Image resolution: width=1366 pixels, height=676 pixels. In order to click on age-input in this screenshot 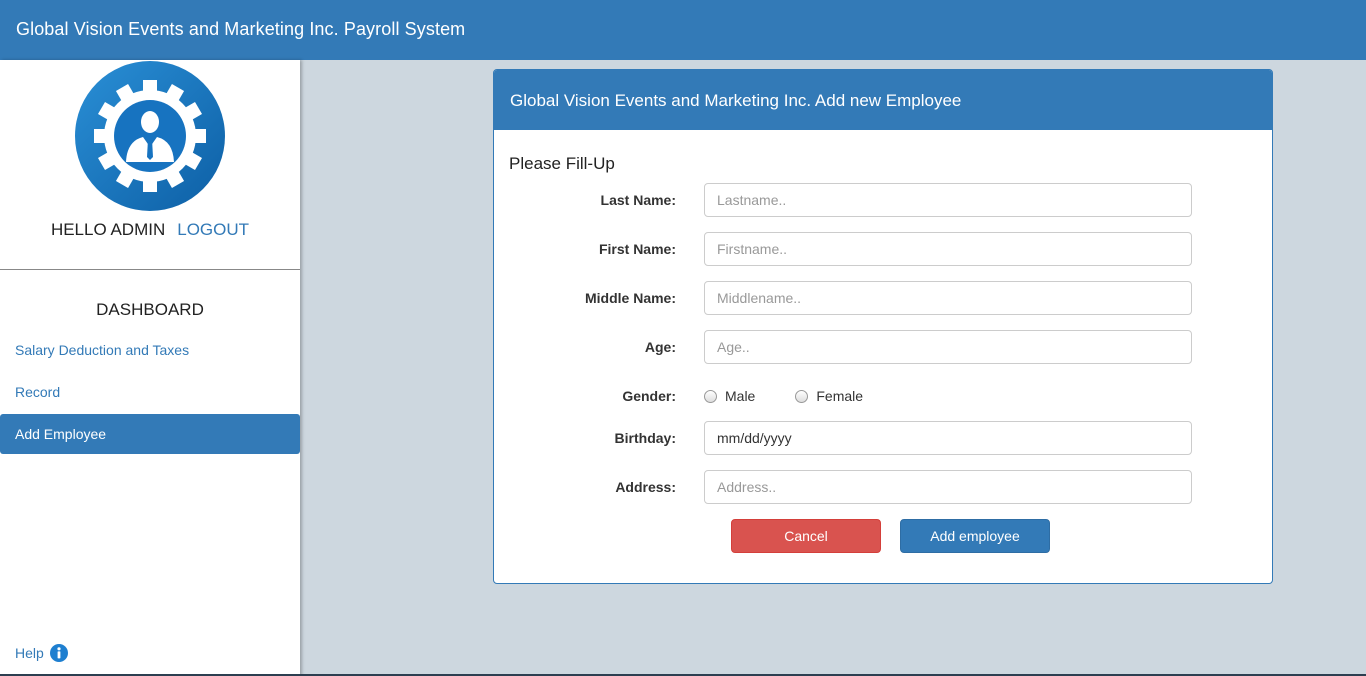, I will do `click(948, 347)`.